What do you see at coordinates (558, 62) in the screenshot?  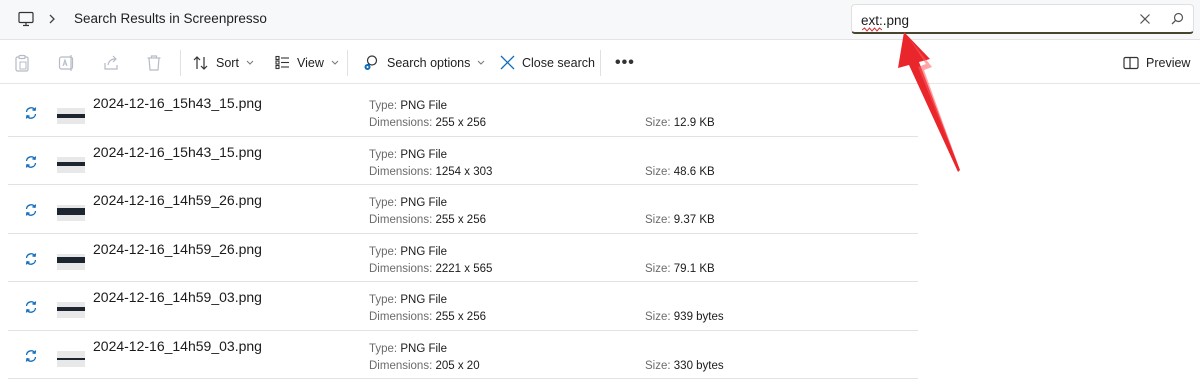 I see `close-search-label: Close search` at bounding box center [558, 62].